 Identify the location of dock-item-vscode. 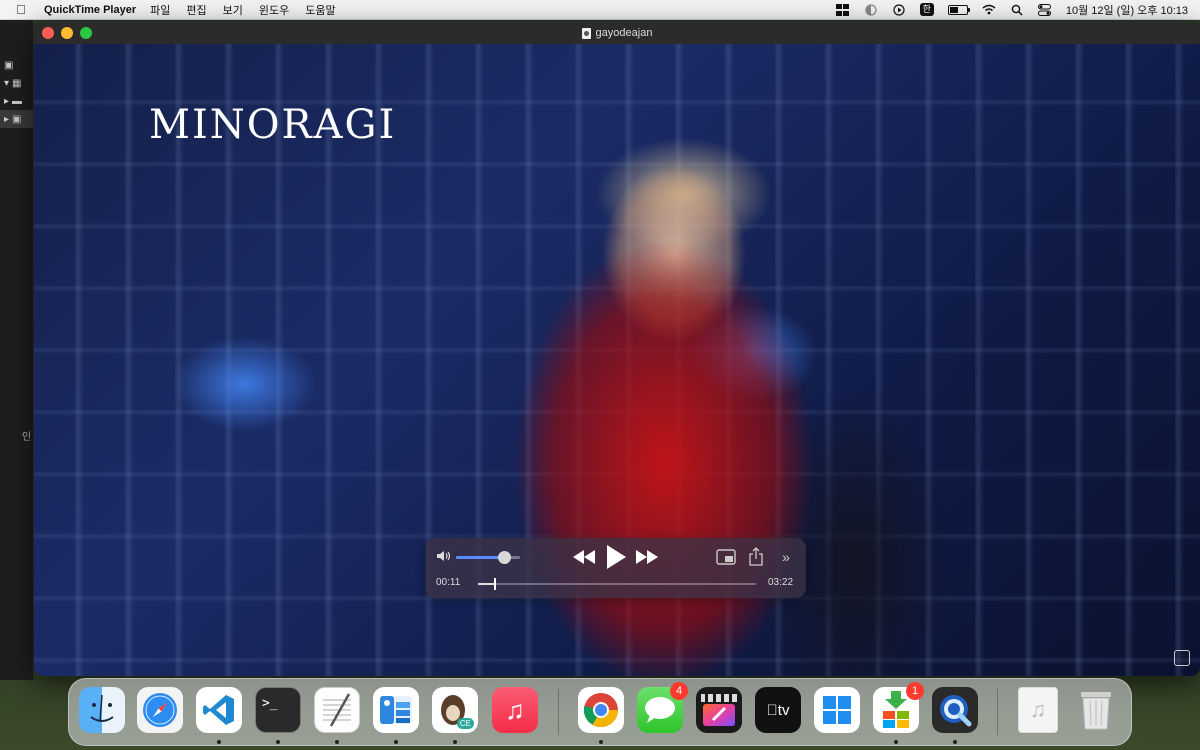
(219, 710).